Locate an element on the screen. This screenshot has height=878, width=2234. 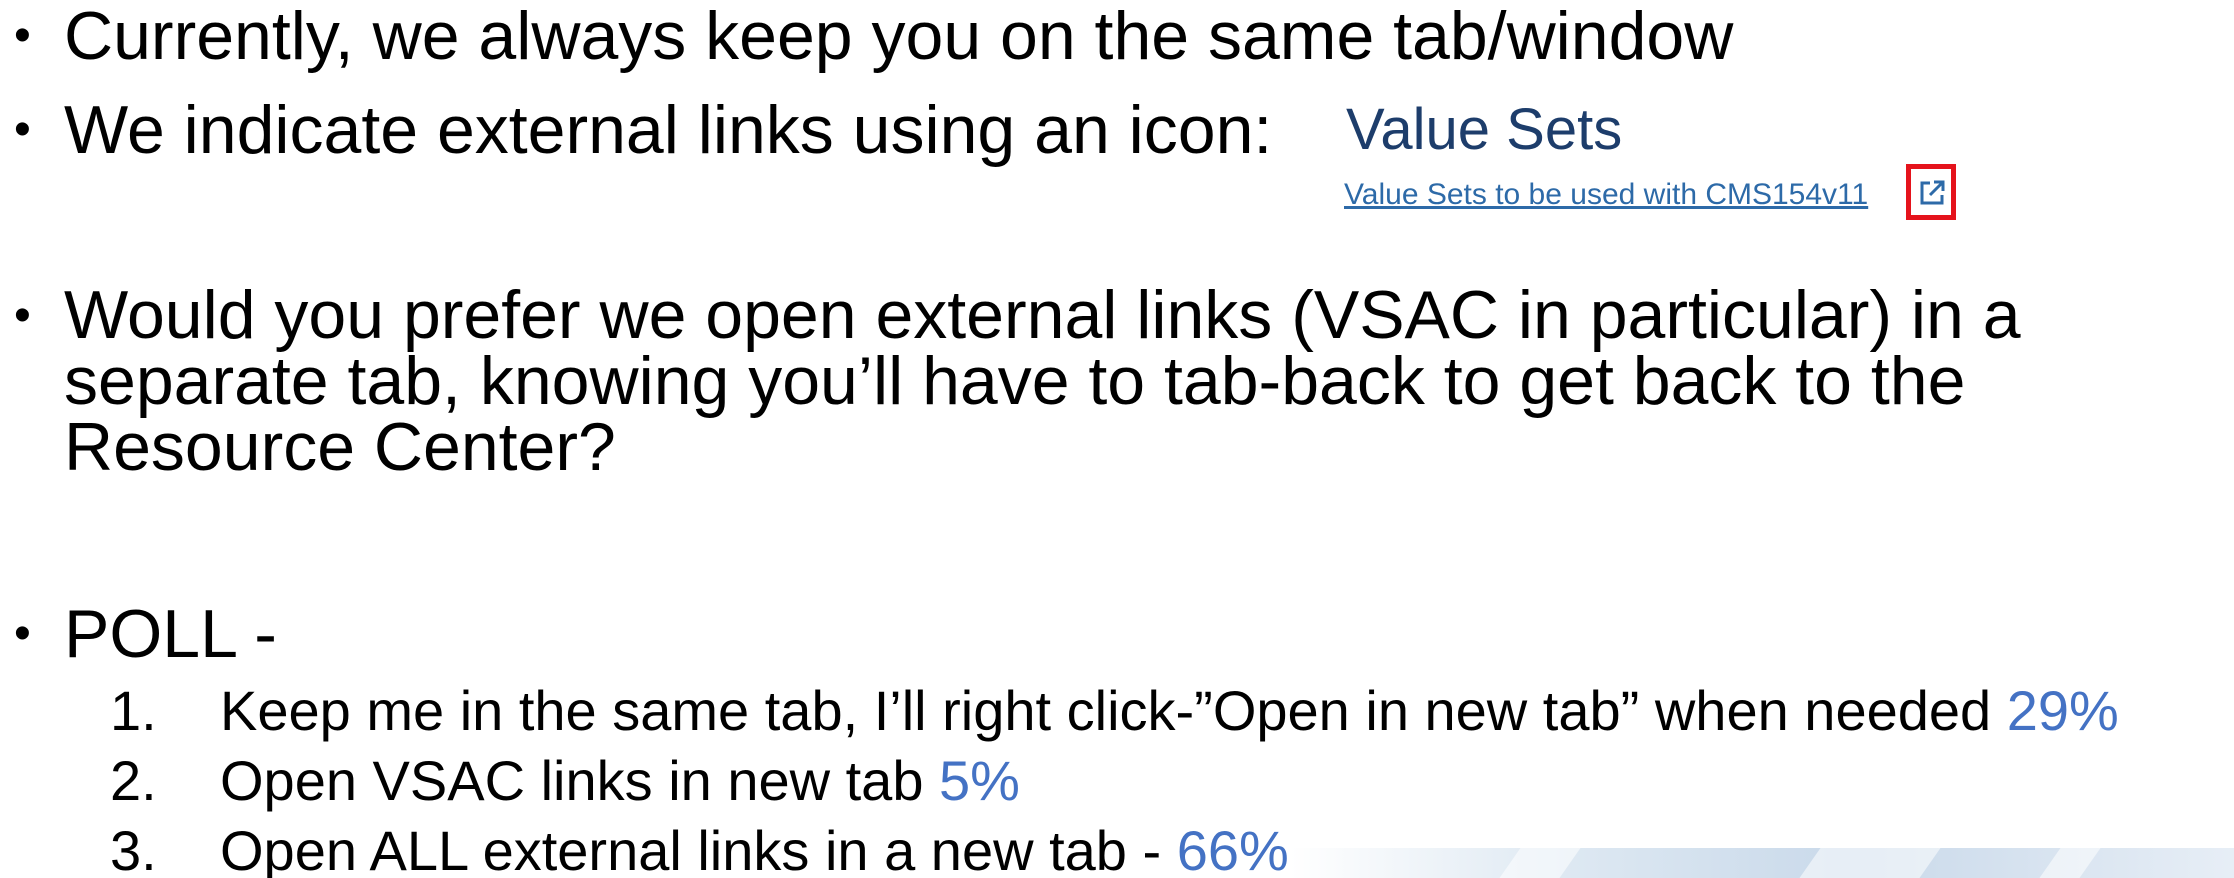
poll-percent: 66% is located at coordinates (1232, 848).